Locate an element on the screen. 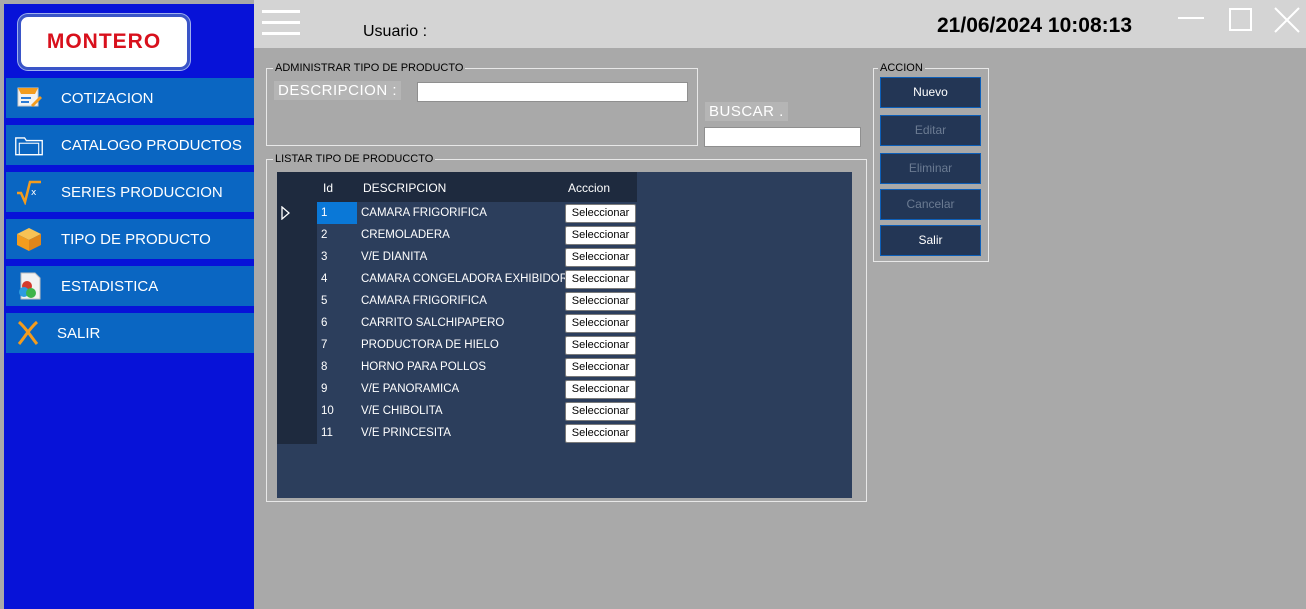  cell-id: 1 is located at coordinates (324, 213).